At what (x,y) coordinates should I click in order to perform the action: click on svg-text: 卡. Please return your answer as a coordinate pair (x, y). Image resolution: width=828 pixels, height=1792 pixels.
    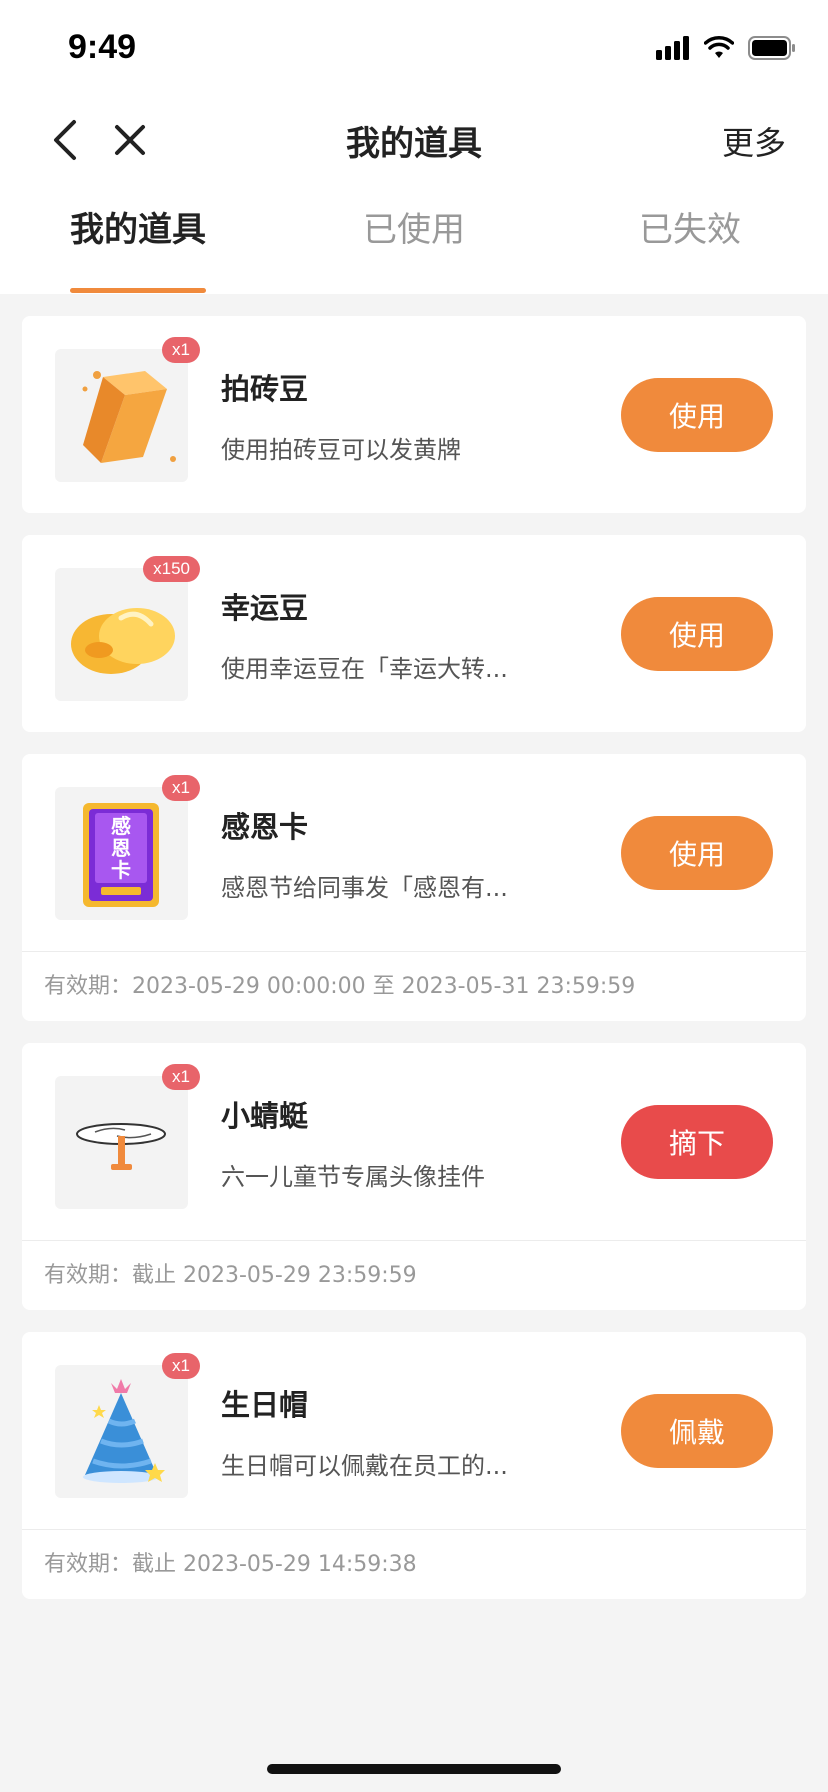
    Looking at the image, I should click on (121, 870).